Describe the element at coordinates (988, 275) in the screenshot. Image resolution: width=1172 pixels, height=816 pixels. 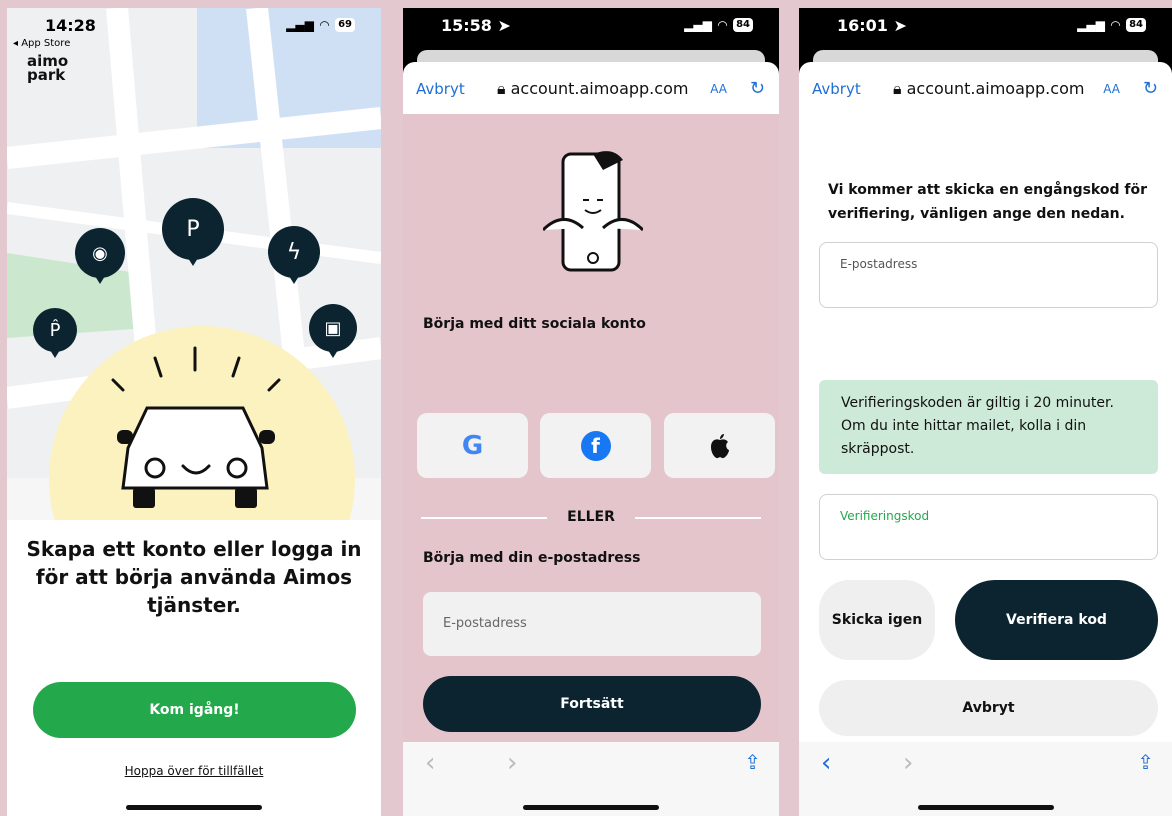
I see `email-field: E-postadress` at that location.